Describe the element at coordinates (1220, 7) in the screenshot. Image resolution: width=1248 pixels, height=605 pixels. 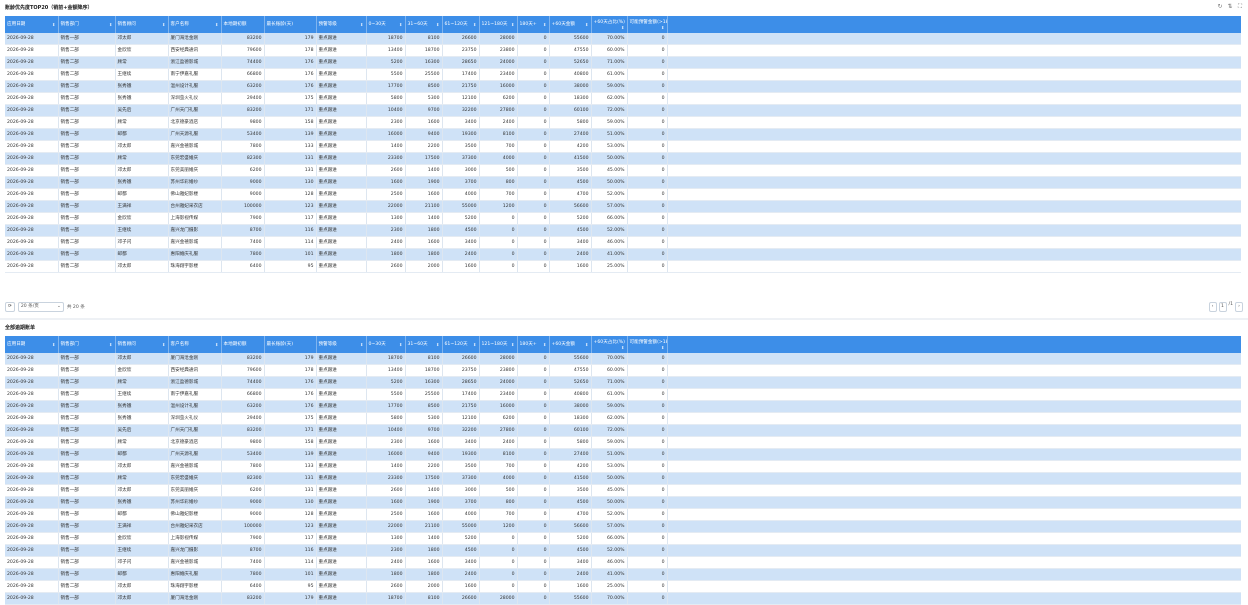
I see `refresh-icon: ↻` at that location.